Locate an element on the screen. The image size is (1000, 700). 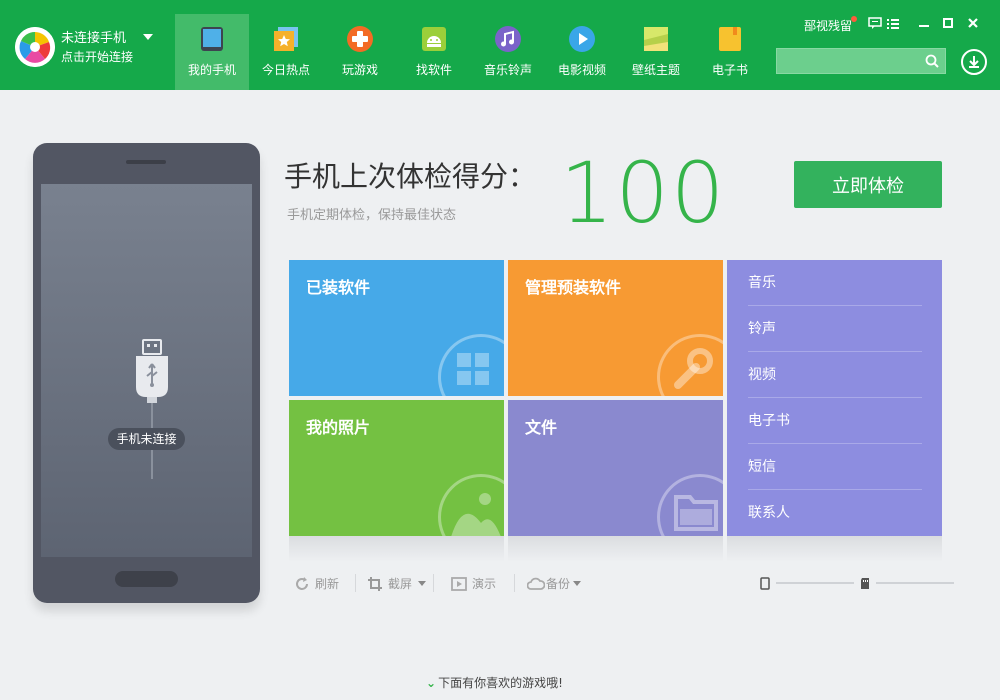
demo-play-icon is located at coordinates (459, 584).